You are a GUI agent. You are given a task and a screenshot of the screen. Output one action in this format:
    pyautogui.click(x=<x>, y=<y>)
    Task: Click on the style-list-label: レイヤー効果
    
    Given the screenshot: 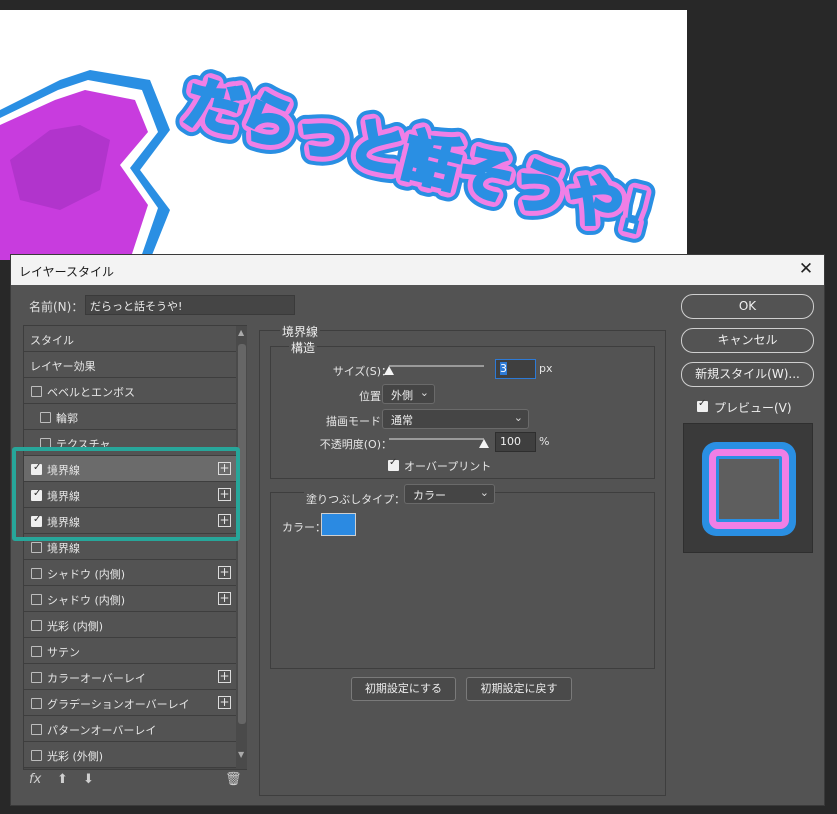 What is the action you would take?
    pyautogui.click(x=63, y=366)
    